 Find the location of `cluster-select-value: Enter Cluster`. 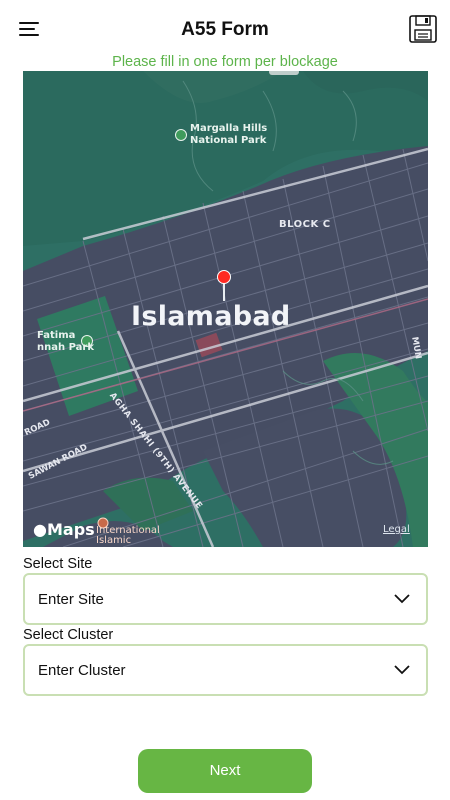

cluster-select-value: Enter Cluster is located at coordinates (82, 670).